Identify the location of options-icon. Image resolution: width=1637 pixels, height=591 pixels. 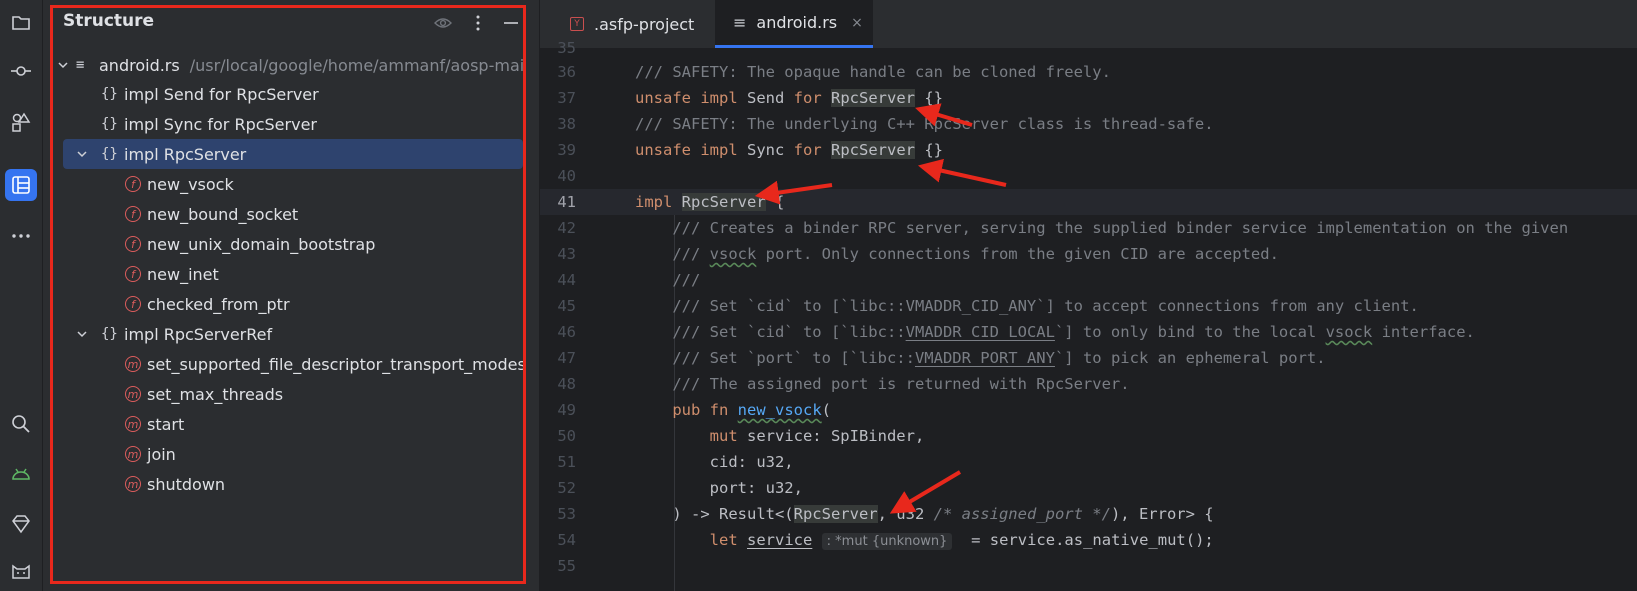
(478, 23).